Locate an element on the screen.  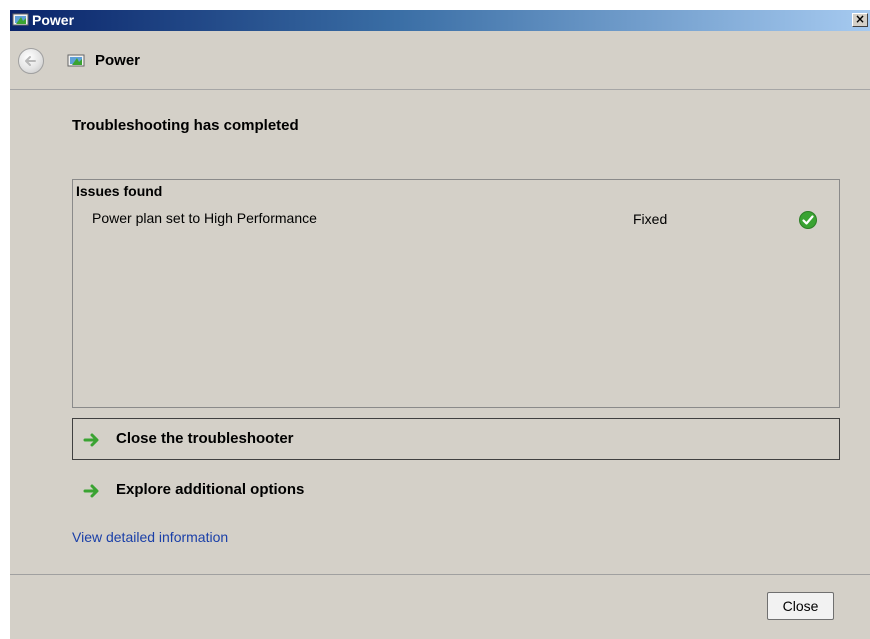
power-icon is located at coordinates (76, 60).